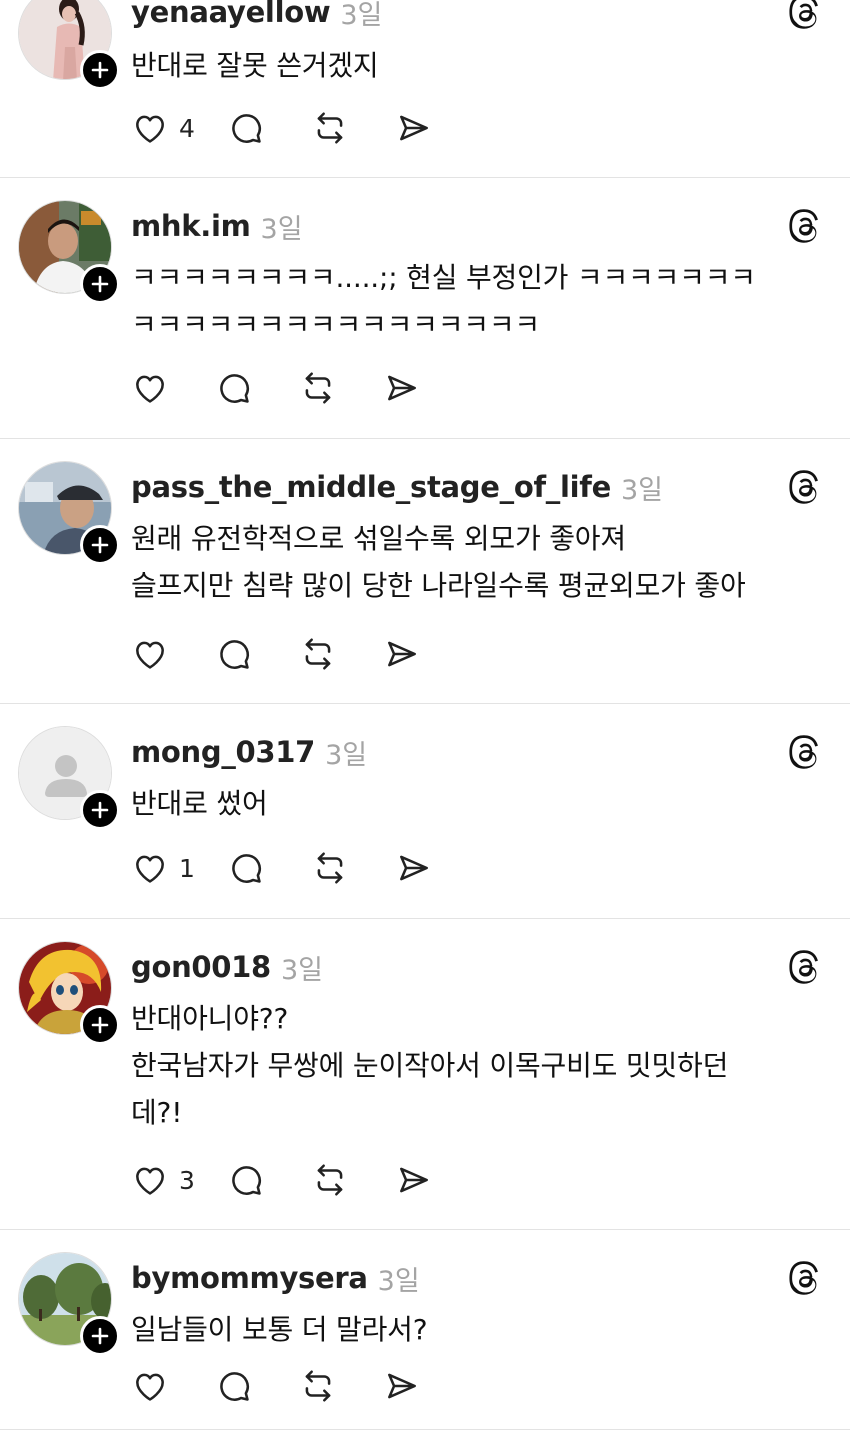 This screenshot has width=850, height=1430. I want to click on post-header: mong_0317 3일, so click(475, 752).